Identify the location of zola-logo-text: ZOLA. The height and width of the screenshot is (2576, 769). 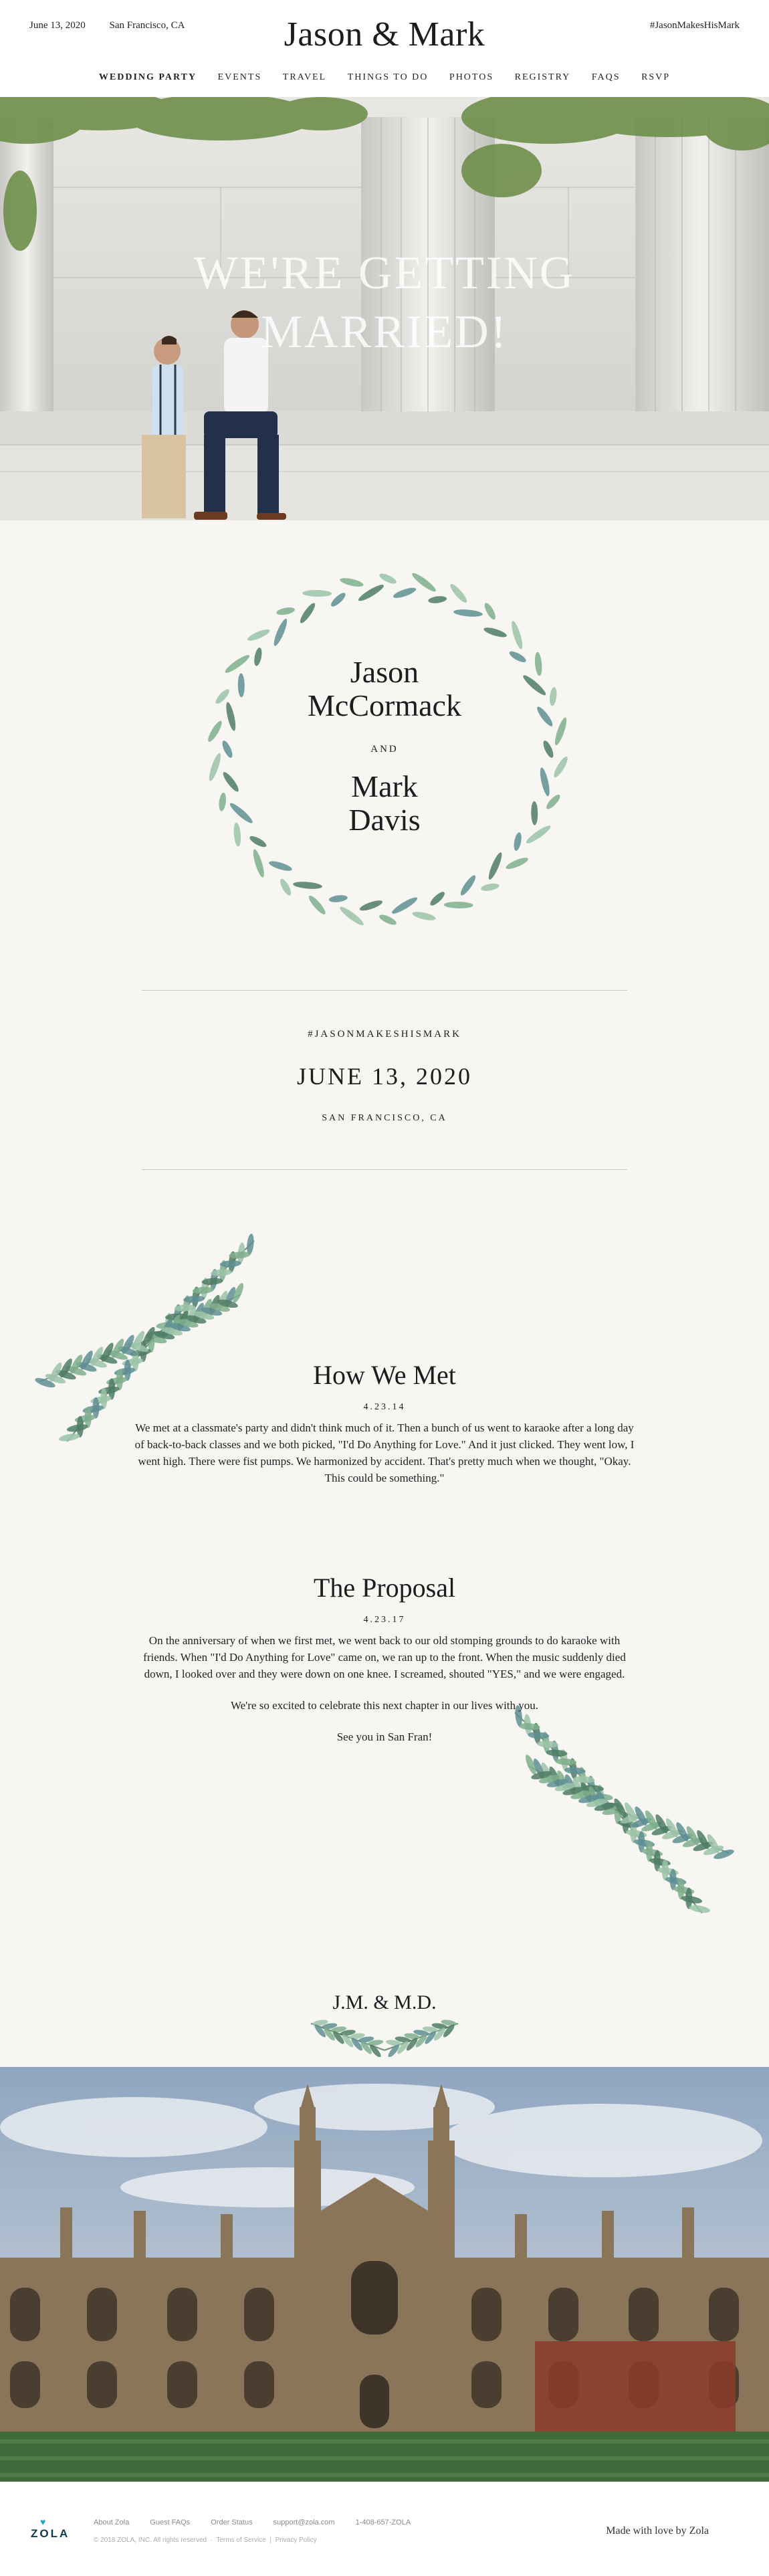
(50, 2533).